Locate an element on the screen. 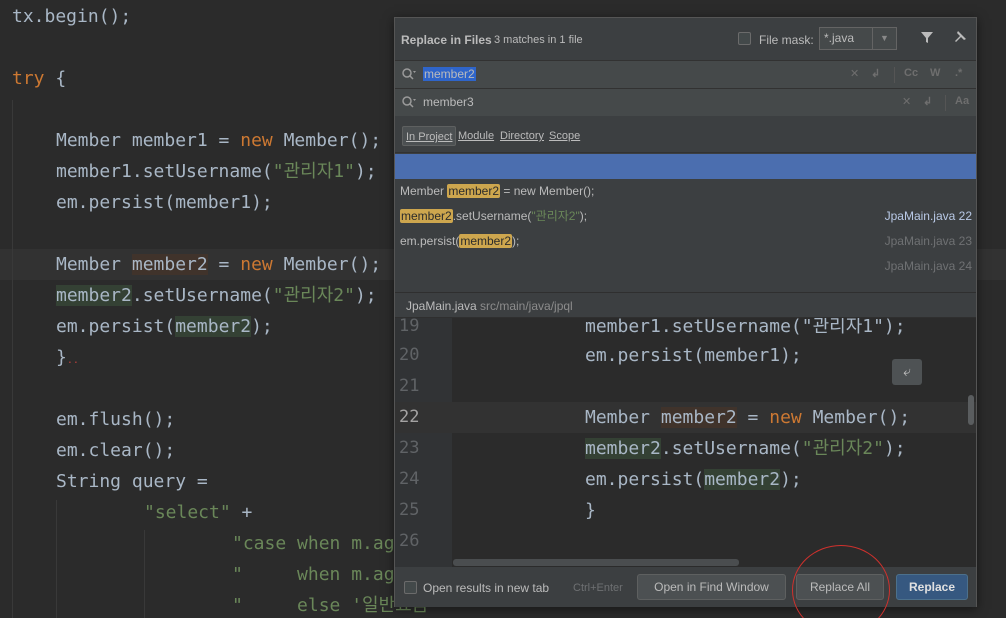 This screenshot has width=1006, height=618. horizontal-scrollbar is located at coordinates (596, 562).